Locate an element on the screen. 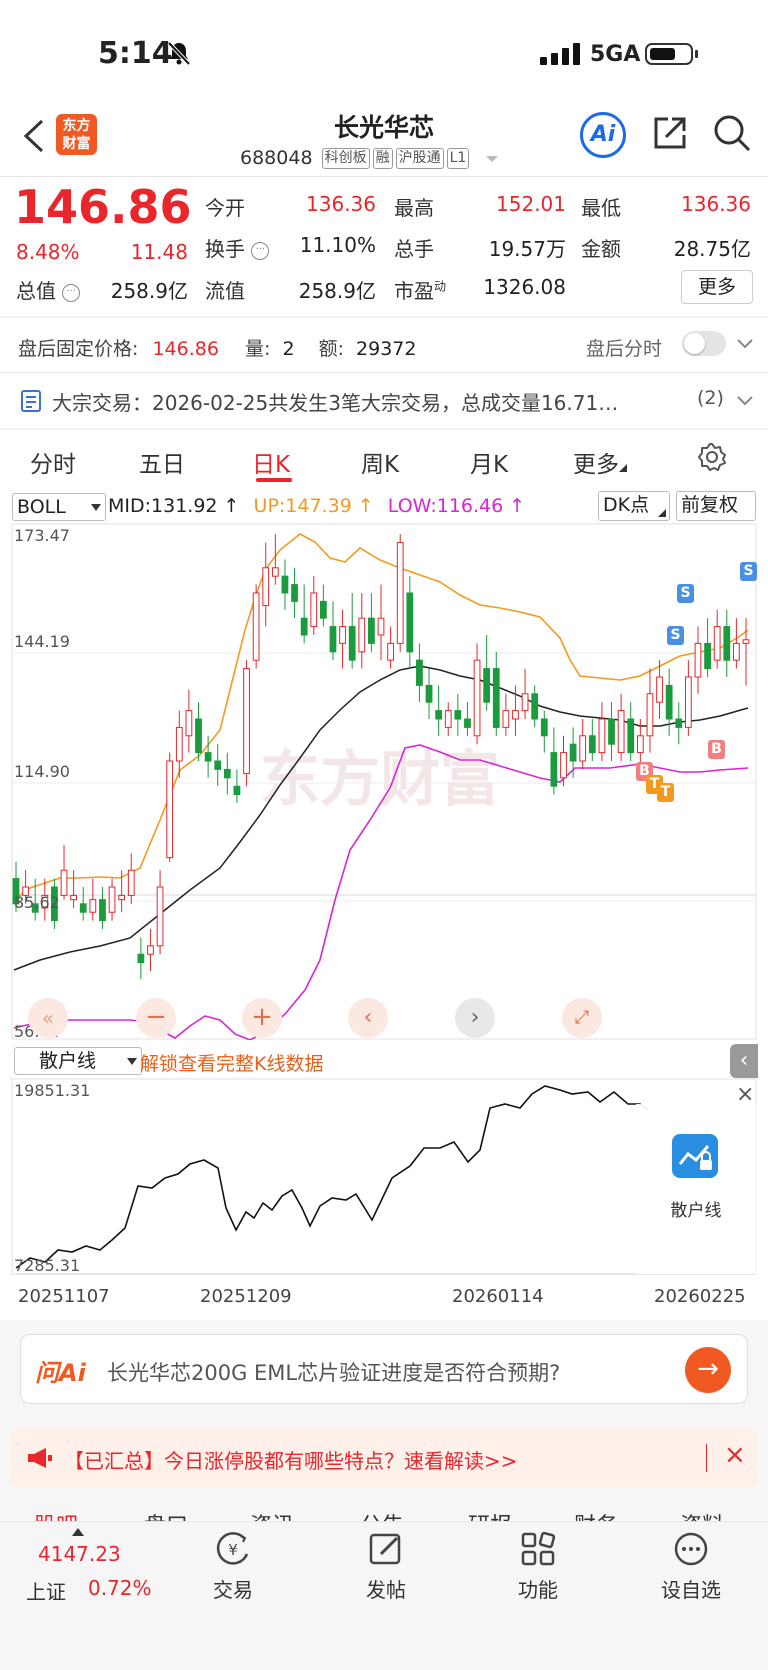  detail-tab: 研报 is located at coordinates (490, 1515).